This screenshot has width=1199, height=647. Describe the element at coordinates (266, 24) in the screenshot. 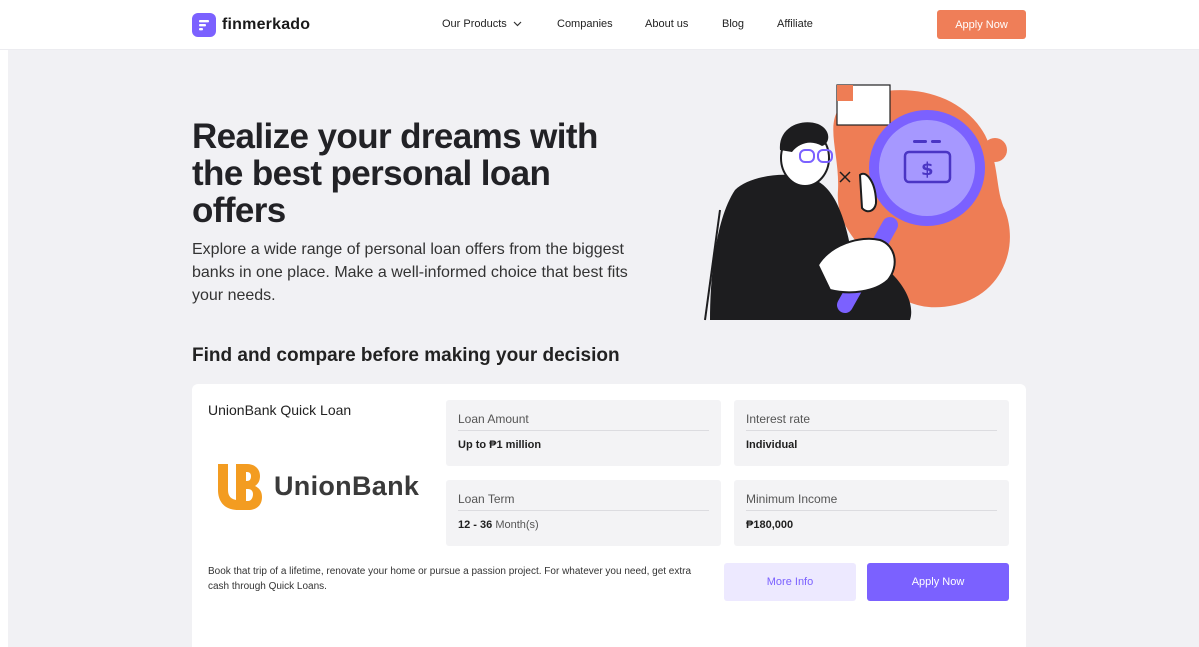

I see `brand-name: finmerkado` at that location.